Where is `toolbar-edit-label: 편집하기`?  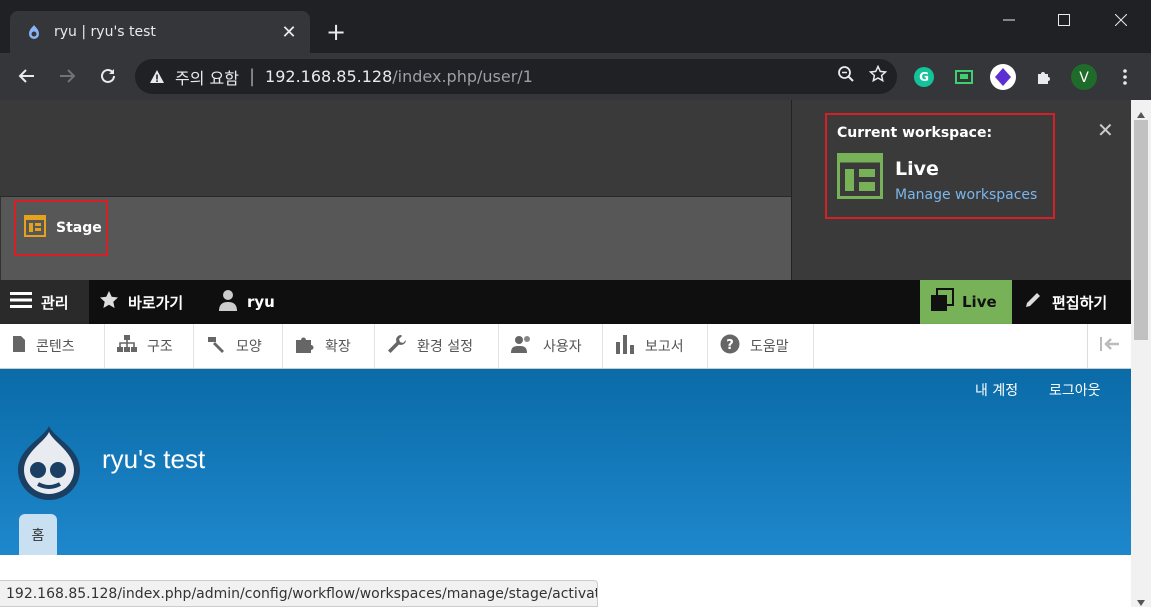 toolbar-edit-label: 편집하기 is located at coordinates (1080, 302).